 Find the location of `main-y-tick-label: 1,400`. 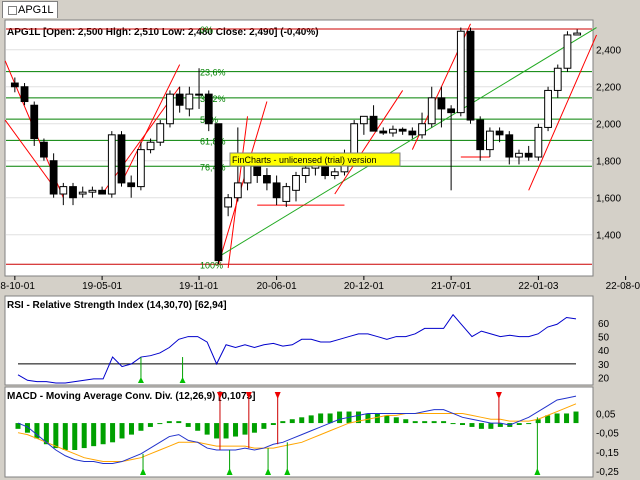

main-y-tick-label: 1,400 is located at coordinates (608, 236).